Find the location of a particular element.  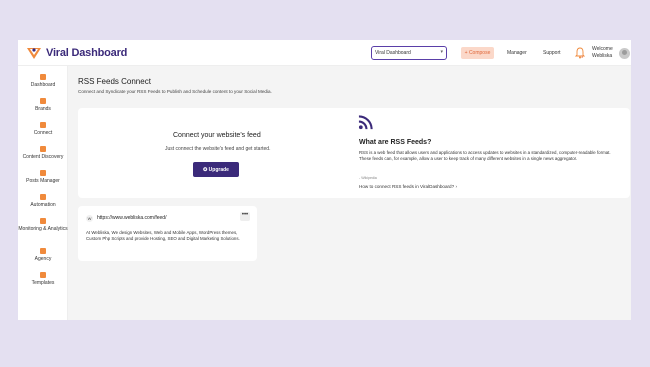

upgrade-button: ✪ Upgrade is located at coordinates (216, 169).